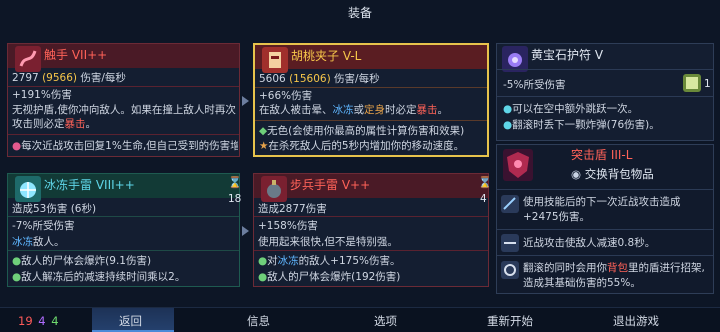 This screenshot has height=332, width=720. Describe the element at coordinates (619, 174) in the screenshot. I see `swap-bag-button: 交换背包物品` at that location.